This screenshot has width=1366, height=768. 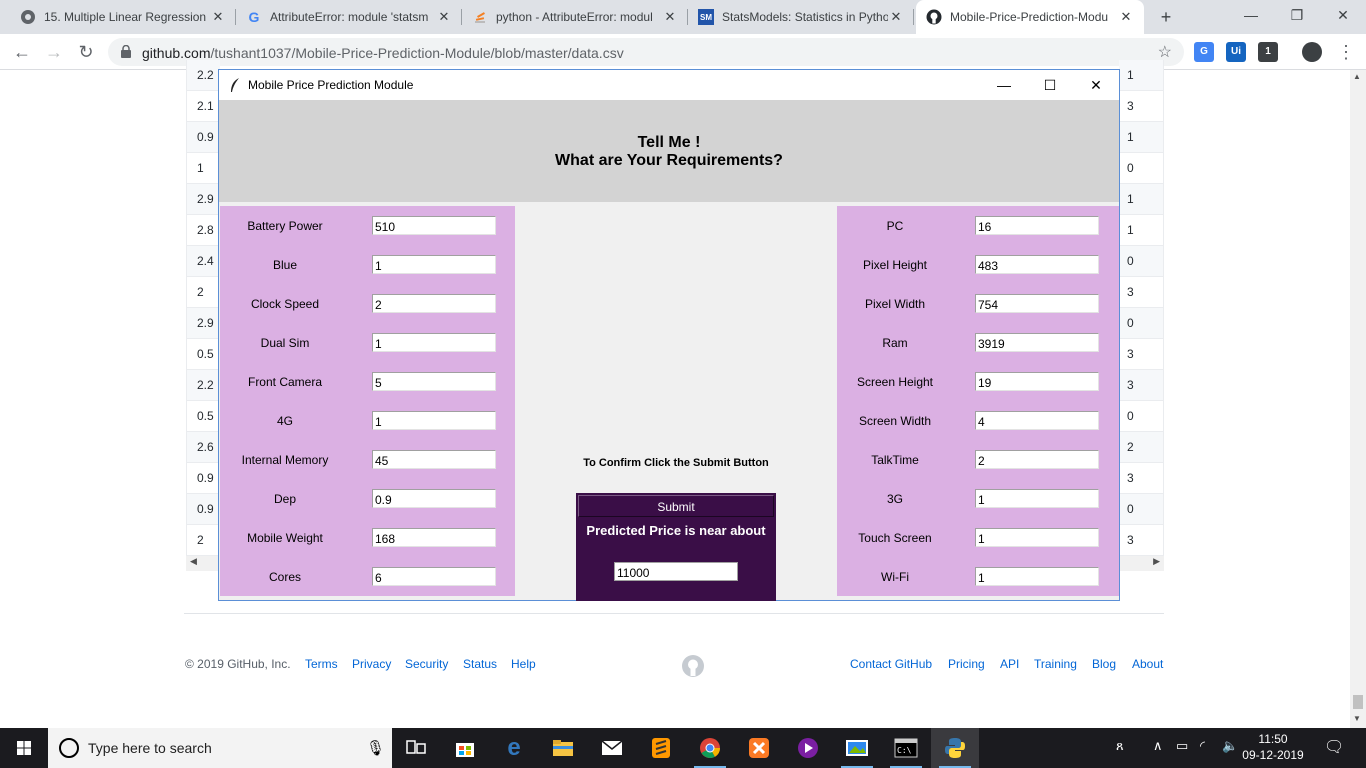 I want to click on screen-width-input, so click(x=1037, y=420).